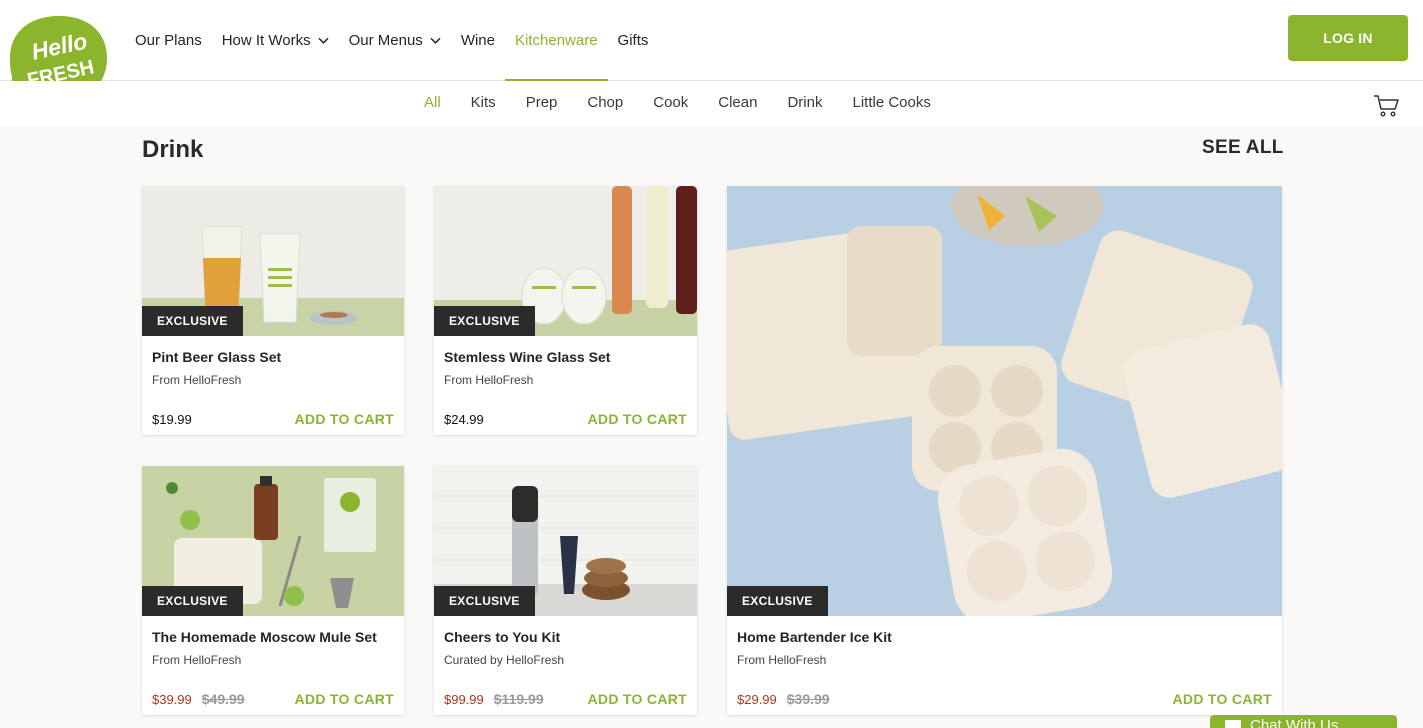  Describe the element at coordinates (1294, 722) in the screenshot. I see `chat-label: Chat With Us` at that location.